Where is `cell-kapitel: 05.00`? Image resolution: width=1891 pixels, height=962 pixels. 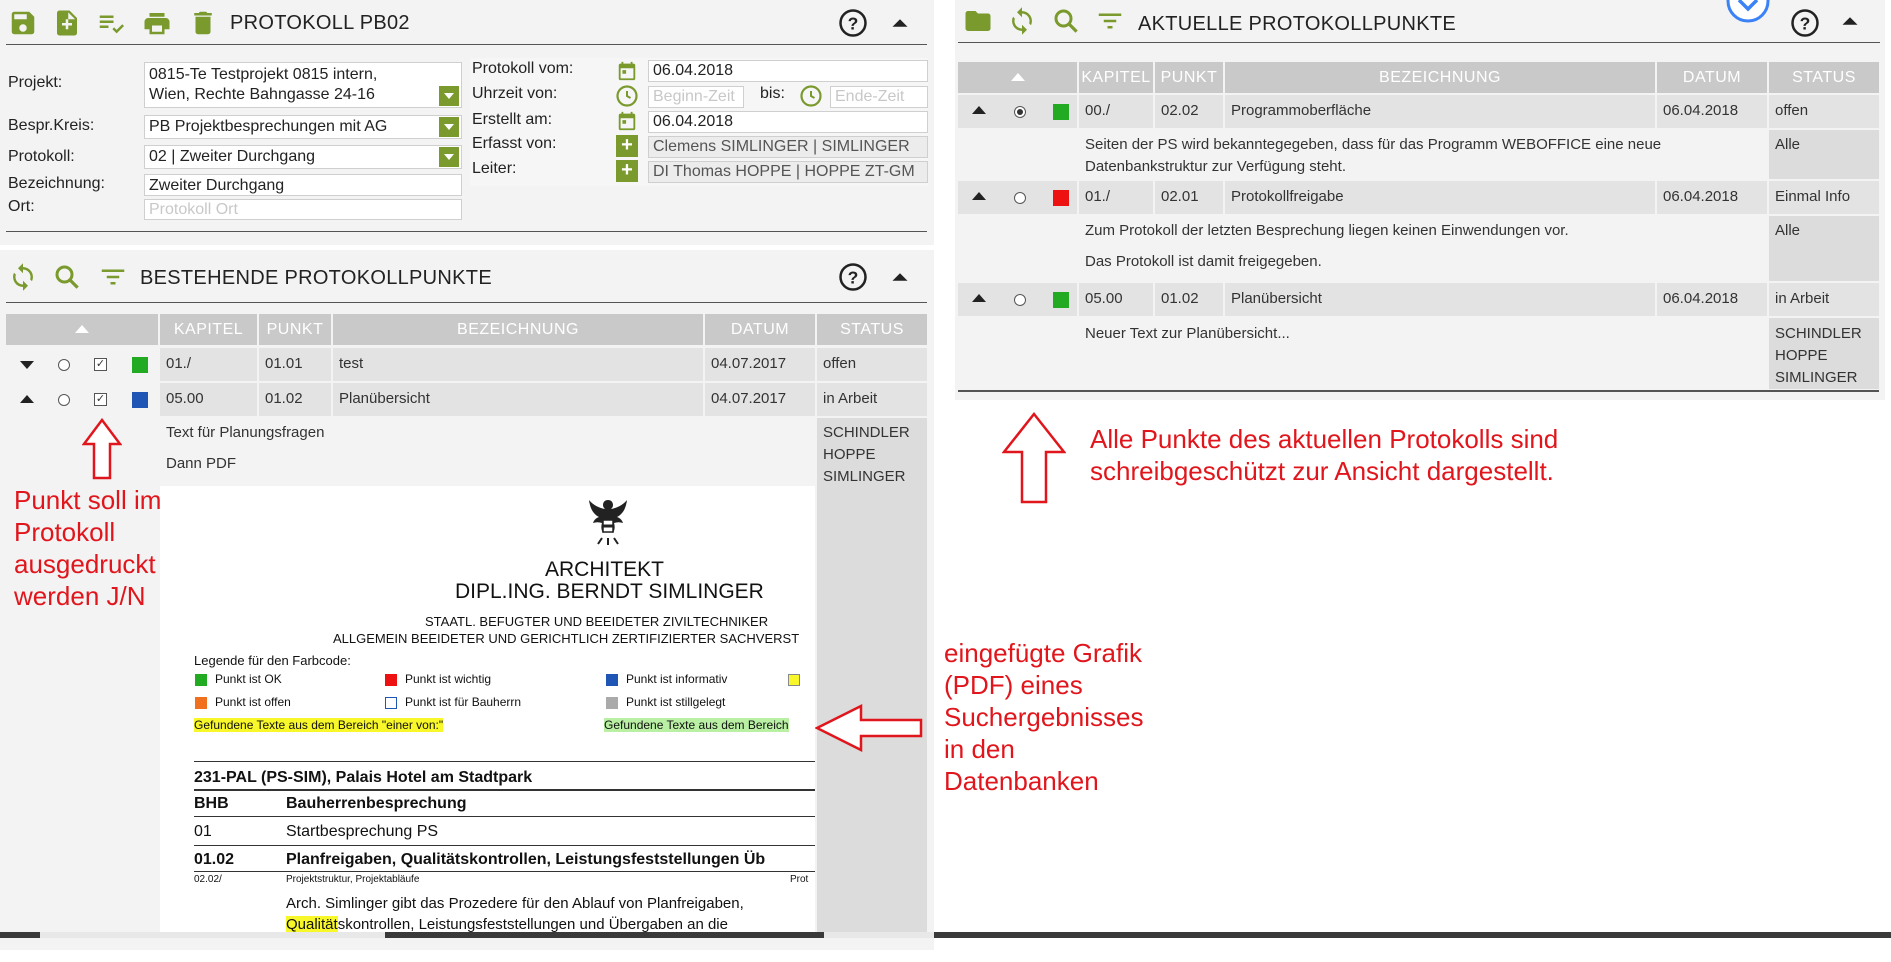
cell-kapitel: 05.00 is located at coordinates (208, 399).